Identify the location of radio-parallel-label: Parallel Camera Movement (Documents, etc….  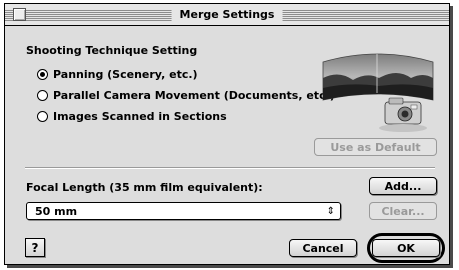
(194, 95).